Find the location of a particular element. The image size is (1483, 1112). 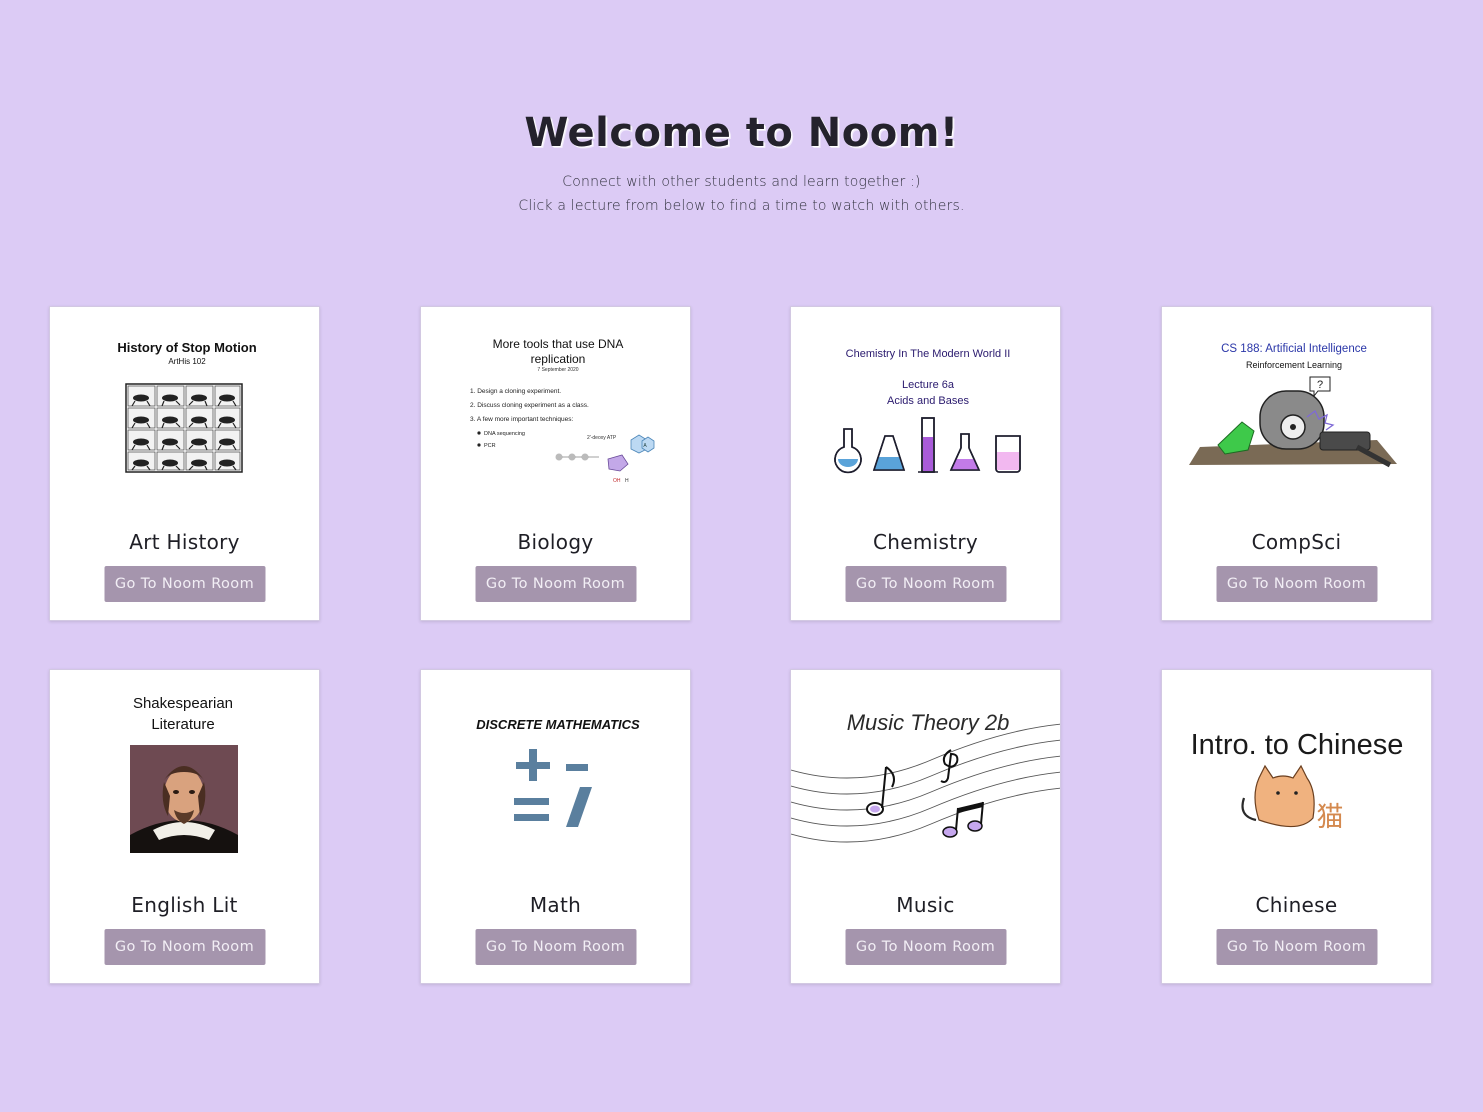

thumb-lecture: Lecture 6a is located at coordinates (928, 385).